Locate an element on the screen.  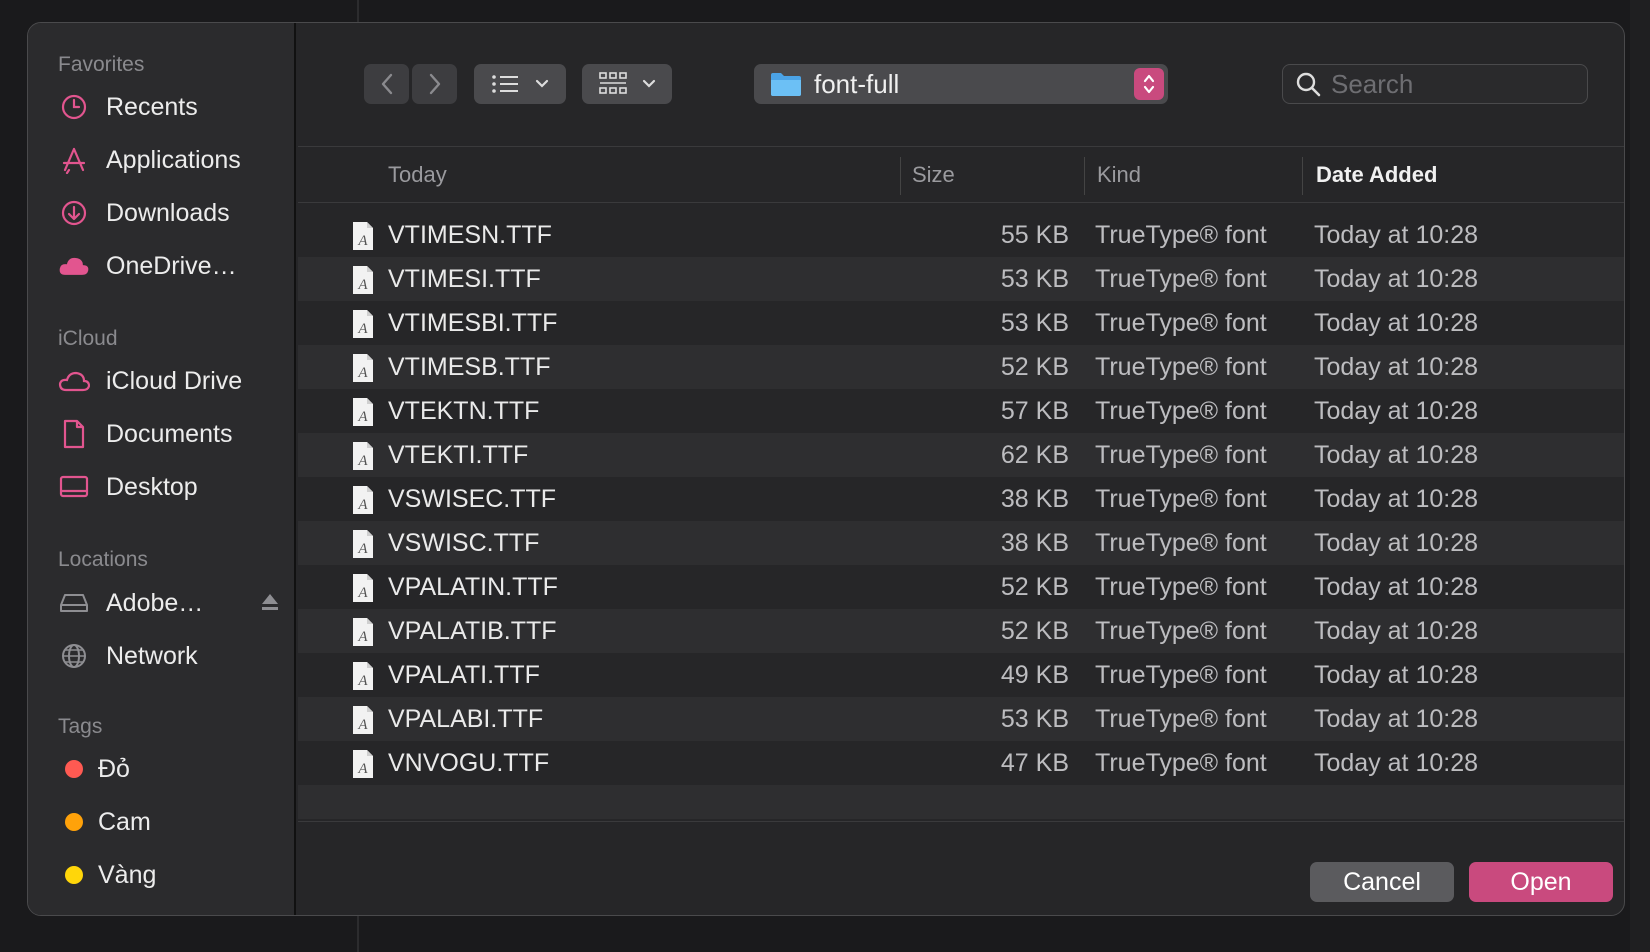
eject-icon is located at coordinates (270, 604).